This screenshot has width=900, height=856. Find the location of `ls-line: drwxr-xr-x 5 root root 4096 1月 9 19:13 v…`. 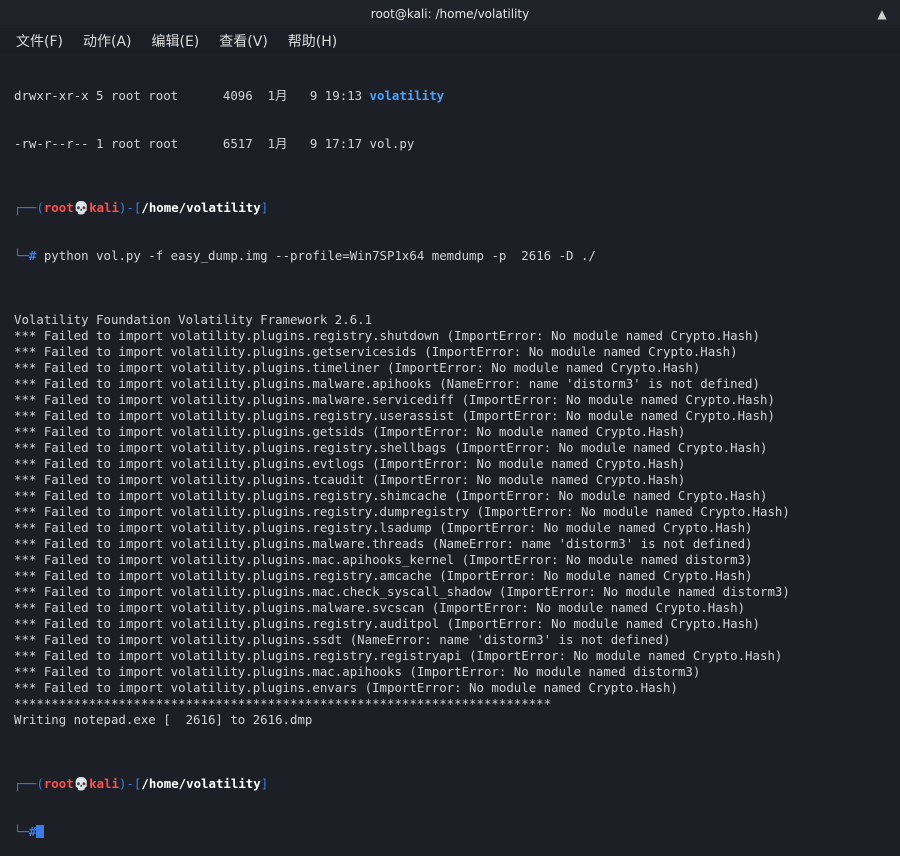

ls-line: drwxr-xr-x 5 root root 4096 1月 9 19:13 v… is located at coordinates (229, 95).